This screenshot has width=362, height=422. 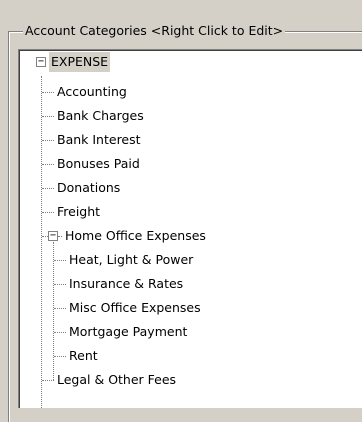 I want to click on tree-node-legal-other-fees: Legal & Other Fees, so click(x=116, y=380).